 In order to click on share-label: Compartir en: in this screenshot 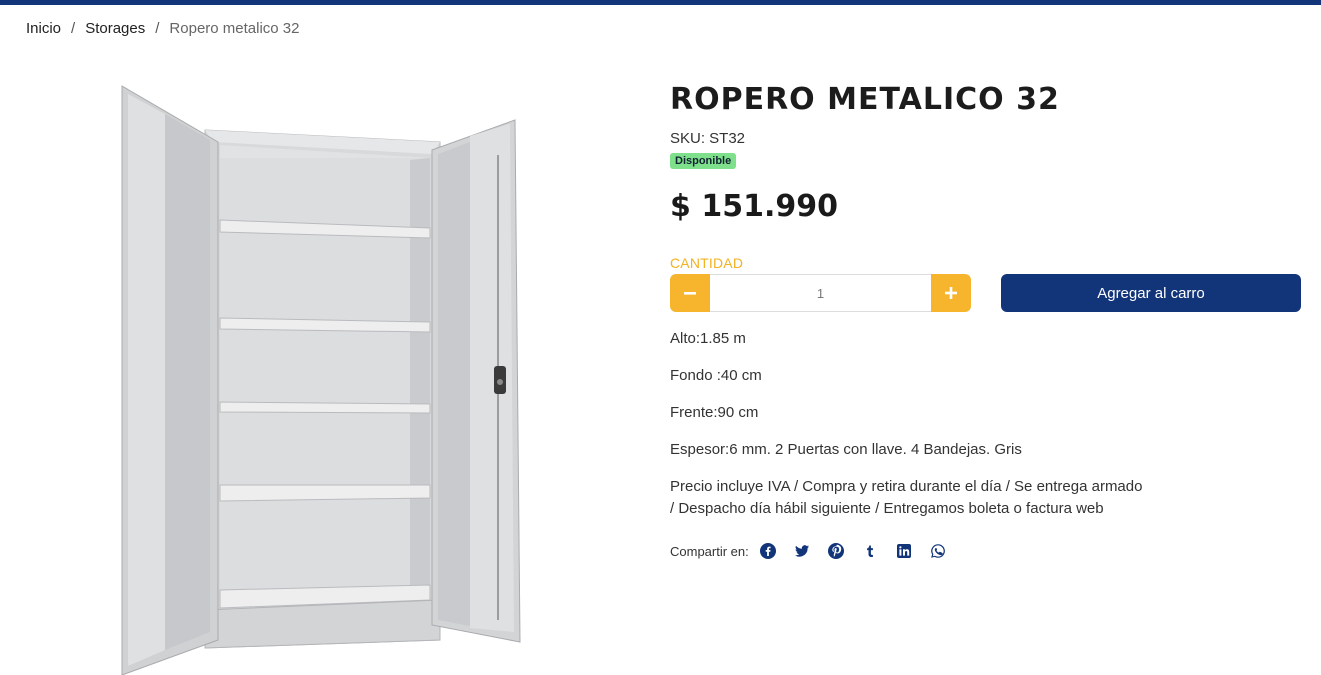, I will do `click(709, 551)`.